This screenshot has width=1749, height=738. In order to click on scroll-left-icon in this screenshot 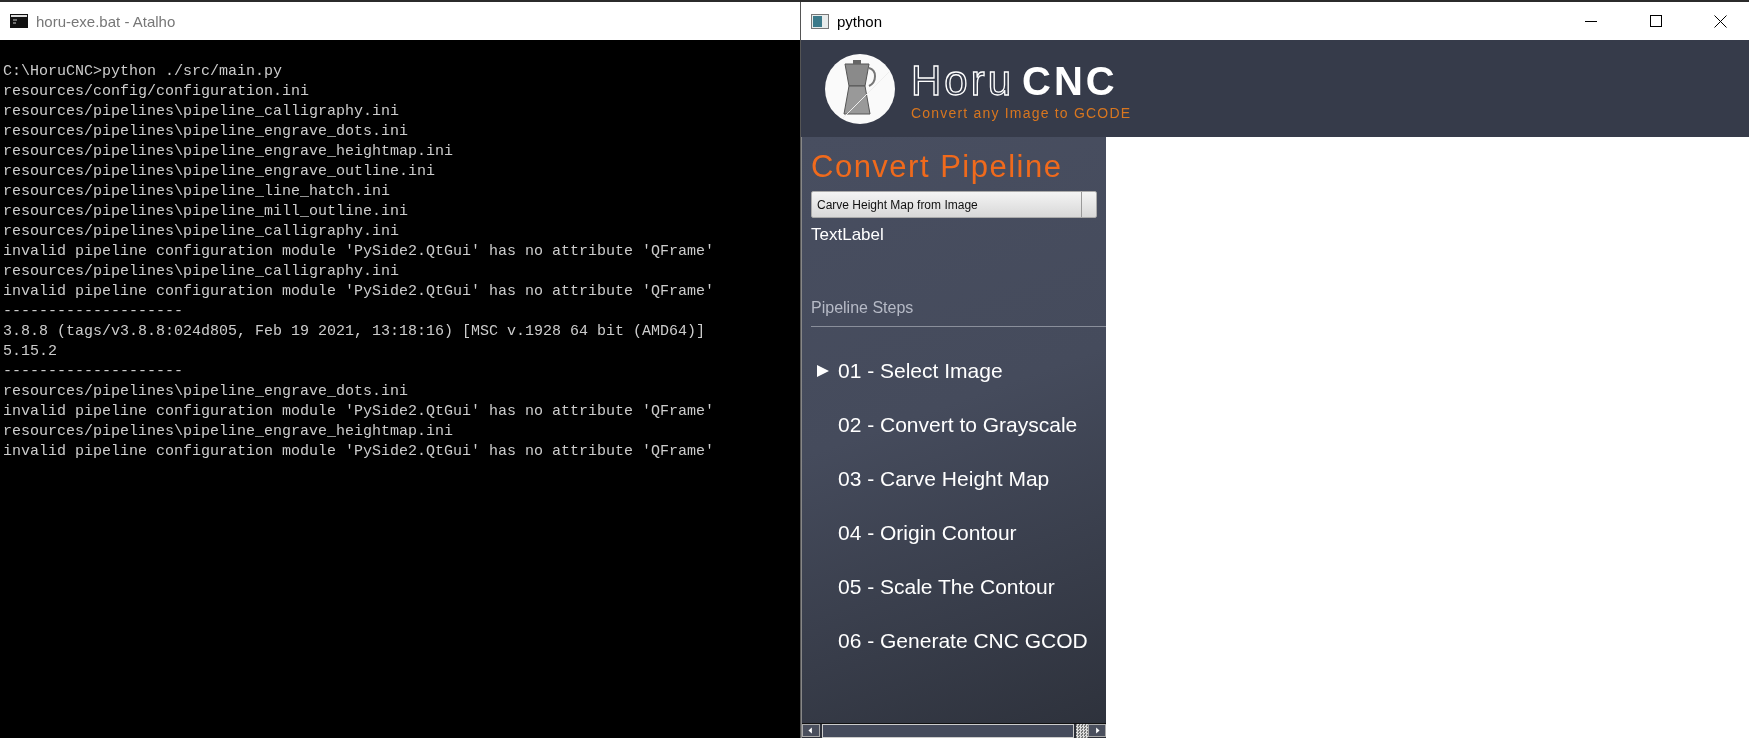, I will do `click(811, 730)`.